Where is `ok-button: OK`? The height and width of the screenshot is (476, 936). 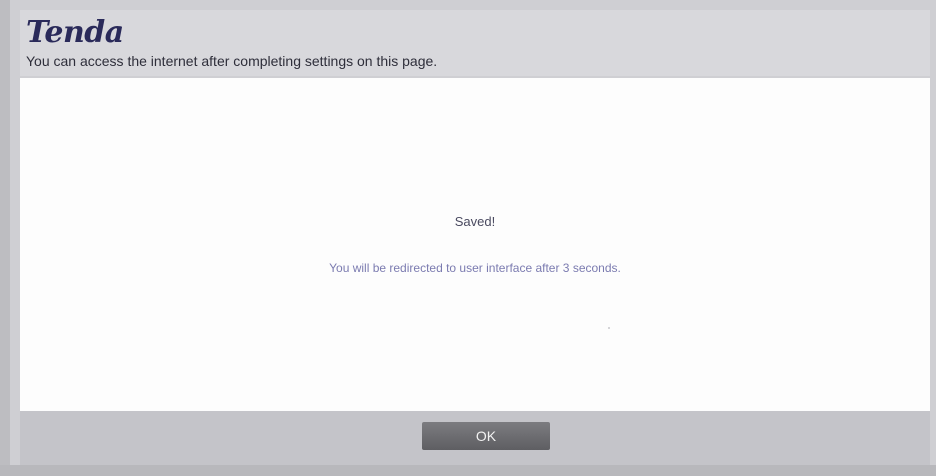
ok-button: OK is located at coordinates (486, 436).